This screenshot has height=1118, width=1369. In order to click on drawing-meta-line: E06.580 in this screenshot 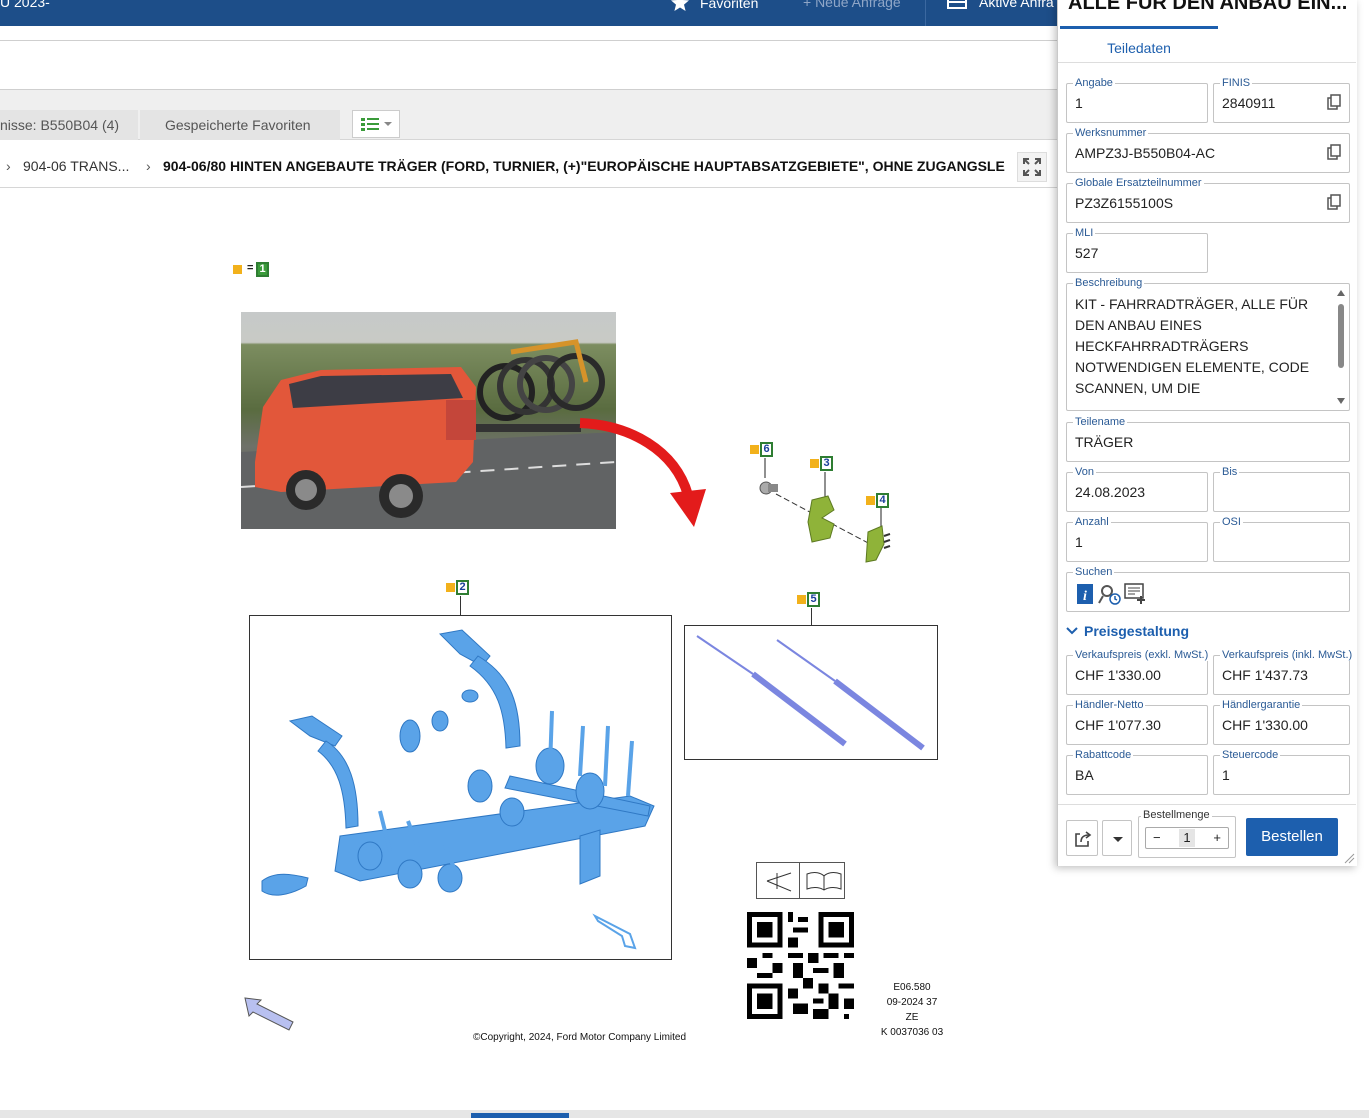, I will do `click(912, 987)`.